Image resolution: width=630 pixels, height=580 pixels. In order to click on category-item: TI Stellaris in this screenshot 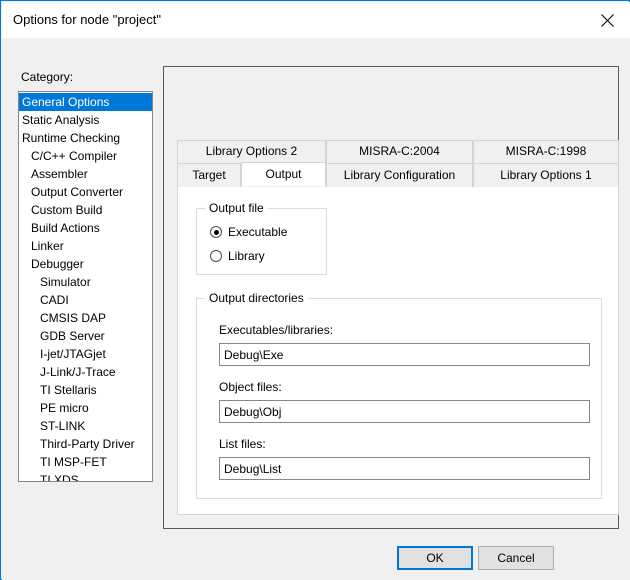, I will do `click(85, 390)`.